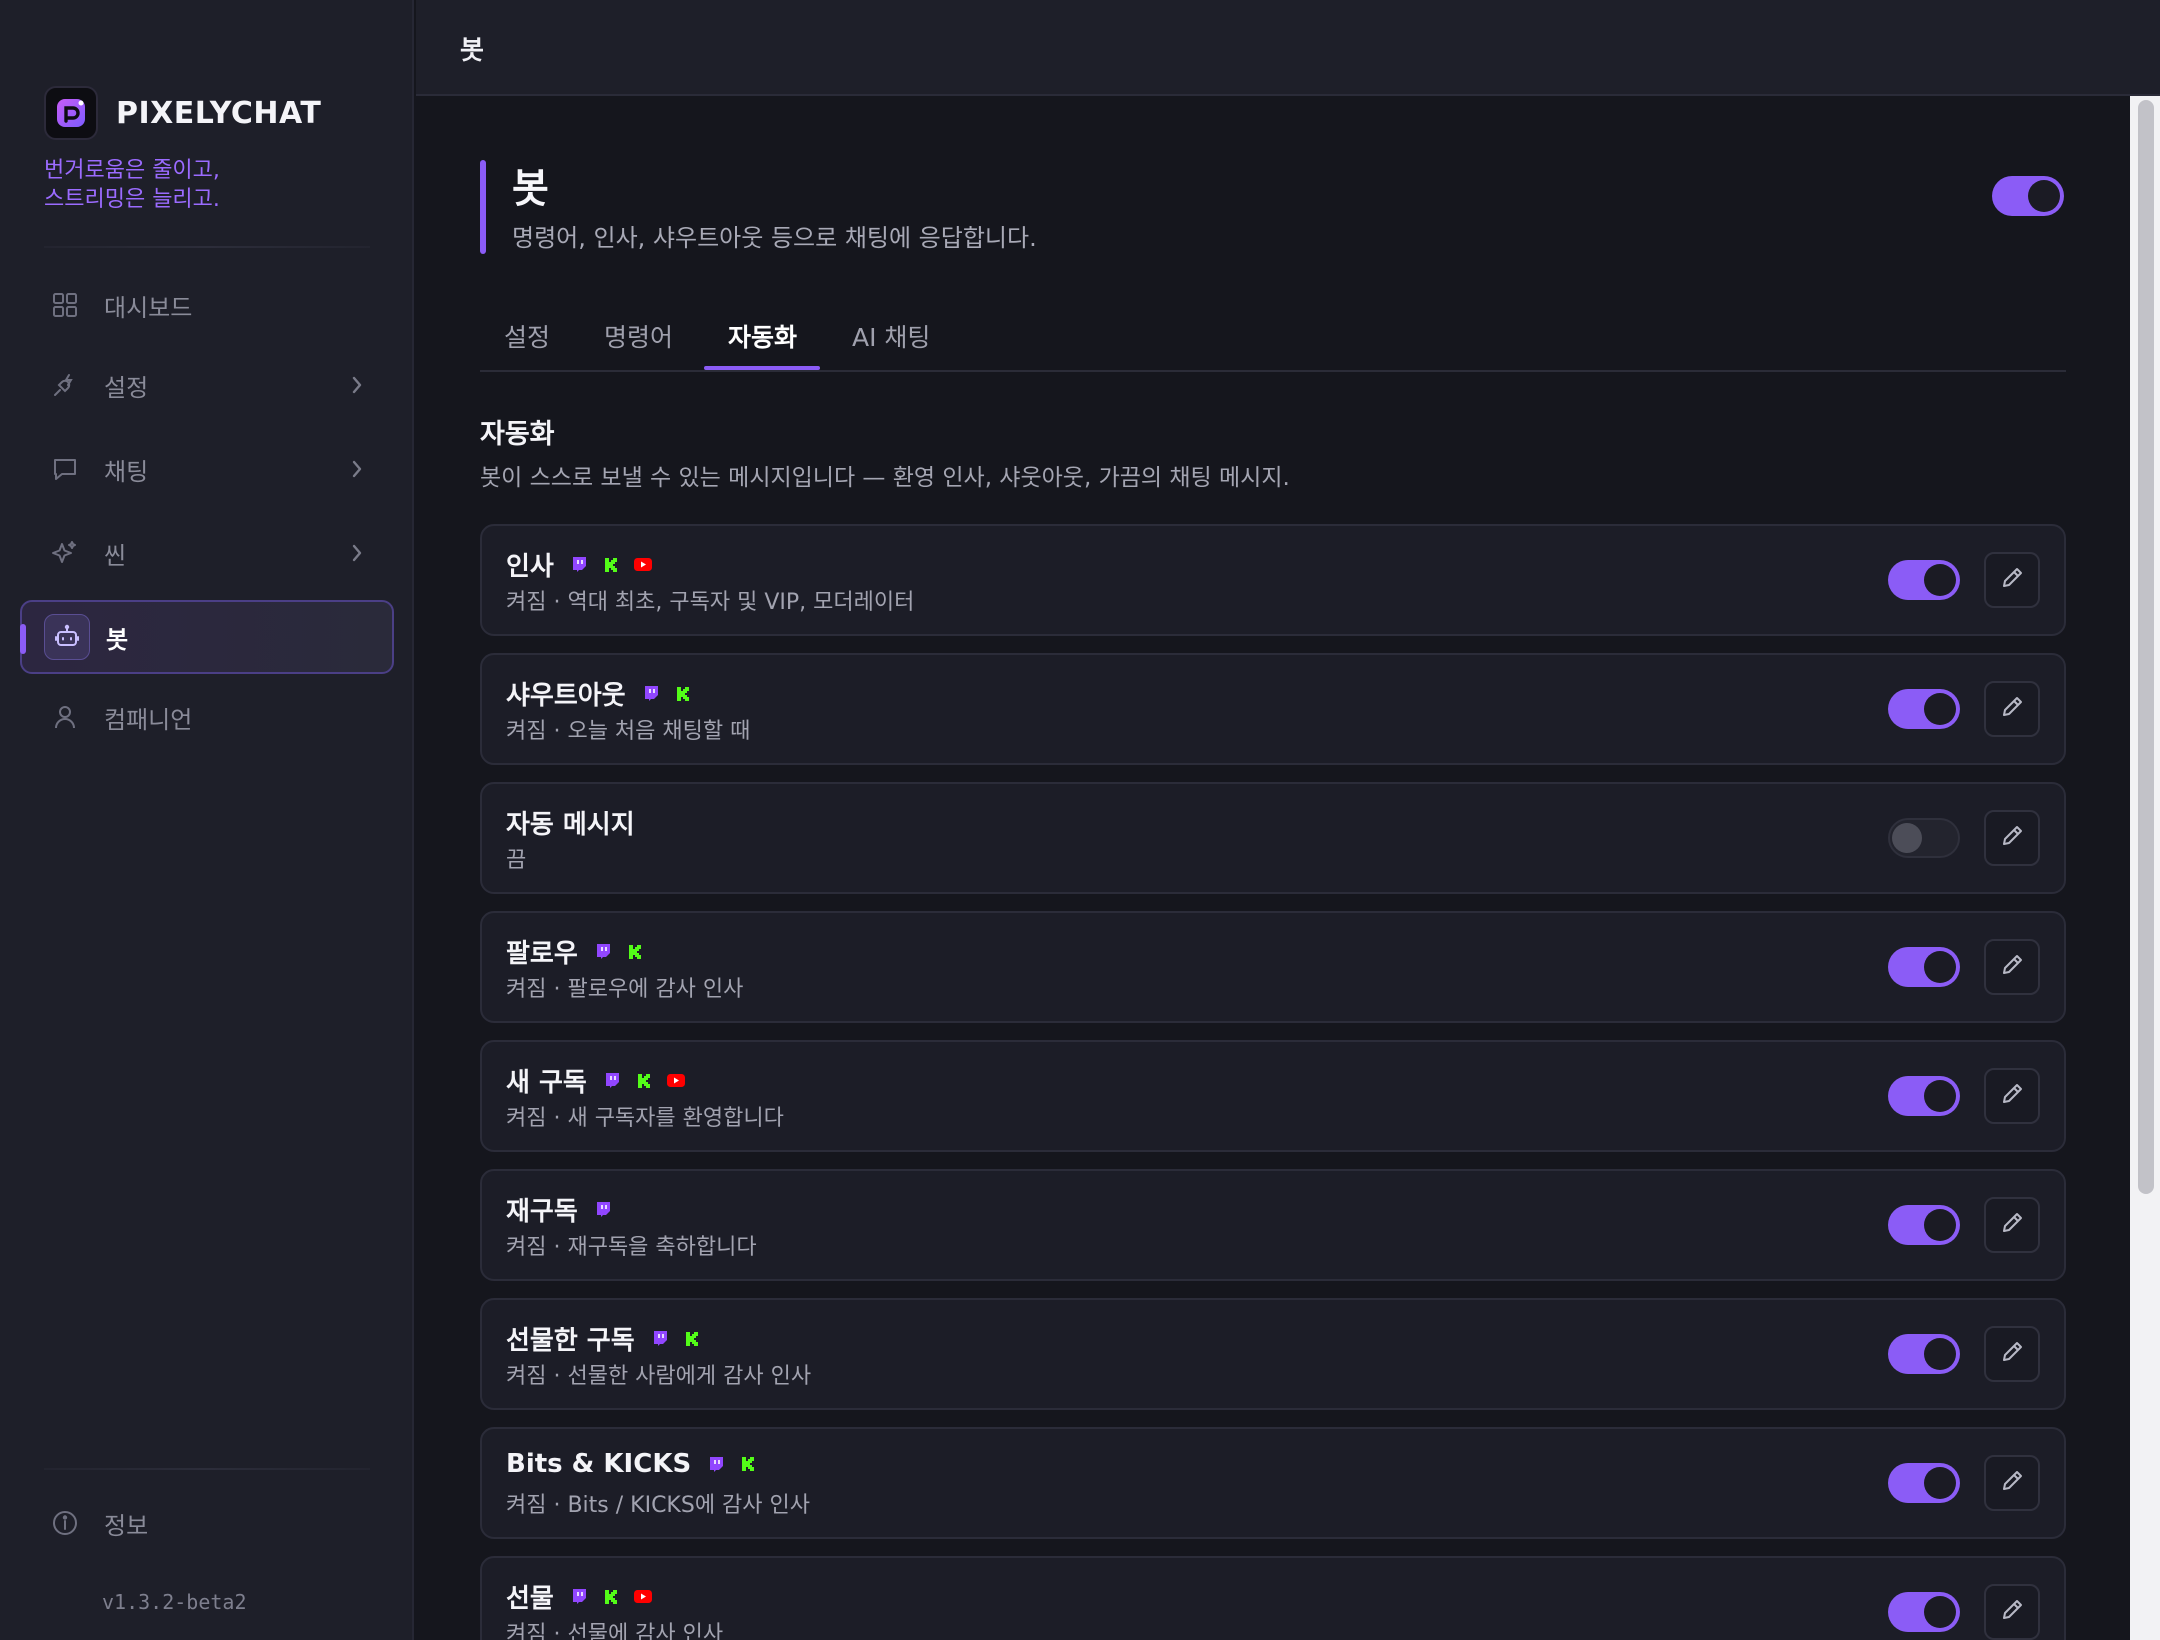 The width and height of the screenshot is (2160, 1640). What do you see at coordinates (65, 385) in the screenshot?
I see `plug-icon` at bounding box center [65, 385].